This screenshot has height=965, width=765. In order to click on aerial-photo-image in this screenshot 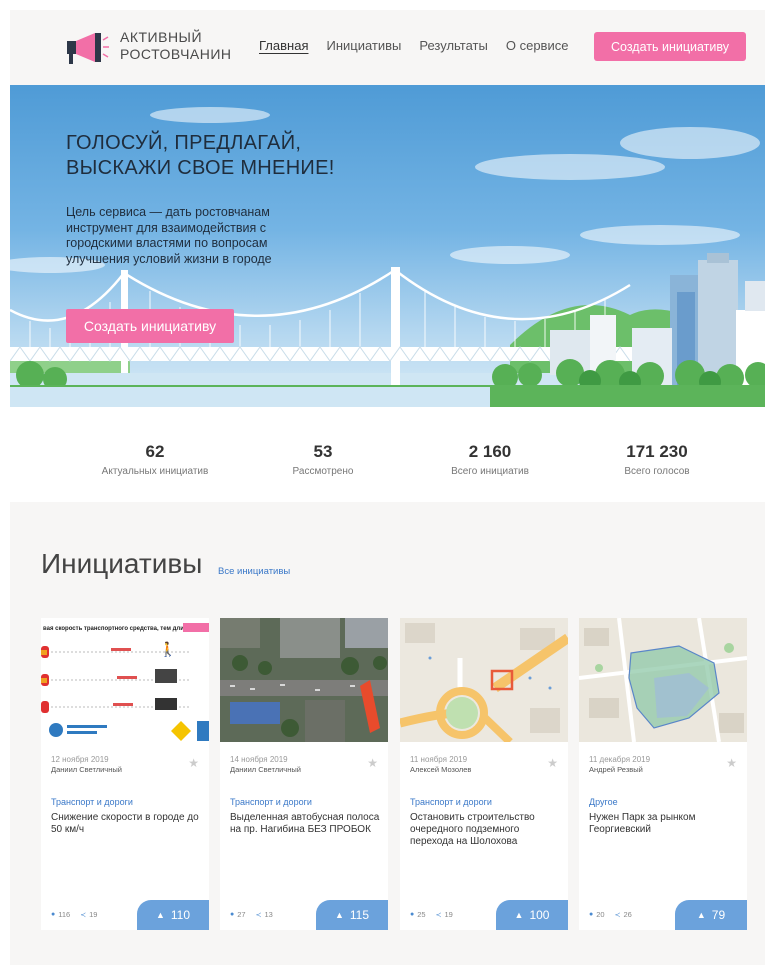, I will do `click(304, 680)`.